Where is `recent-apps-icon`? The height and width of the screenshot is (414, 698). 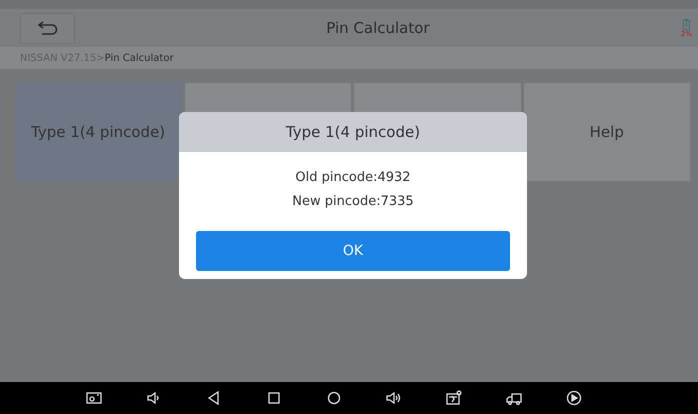
recent-apps-icon is located at coordinates (274, 398).